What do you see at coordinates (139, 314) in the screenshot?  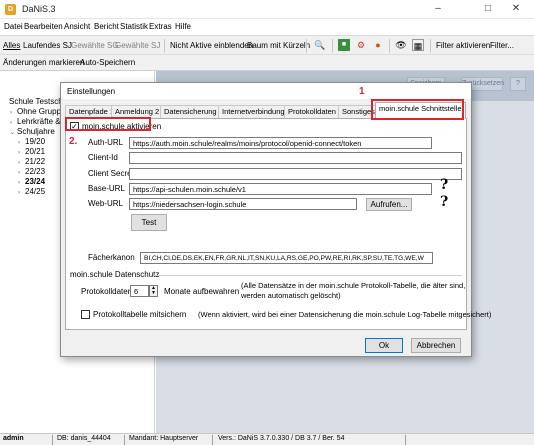 I see `protokolltabelle-mitsichern-label: Protokolltabelle mitsichern` at bounding box center [139, 314].